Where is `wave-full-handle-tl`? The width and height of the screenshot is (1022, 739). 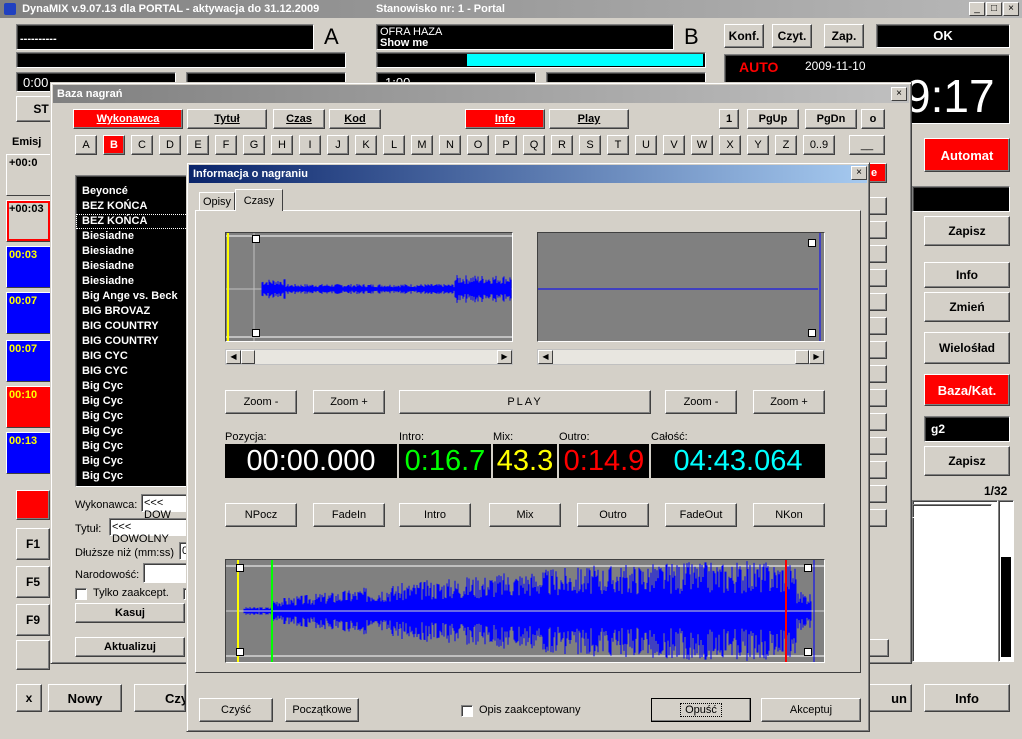 wave-full-handle-tl is located at coordinates (240, 568).